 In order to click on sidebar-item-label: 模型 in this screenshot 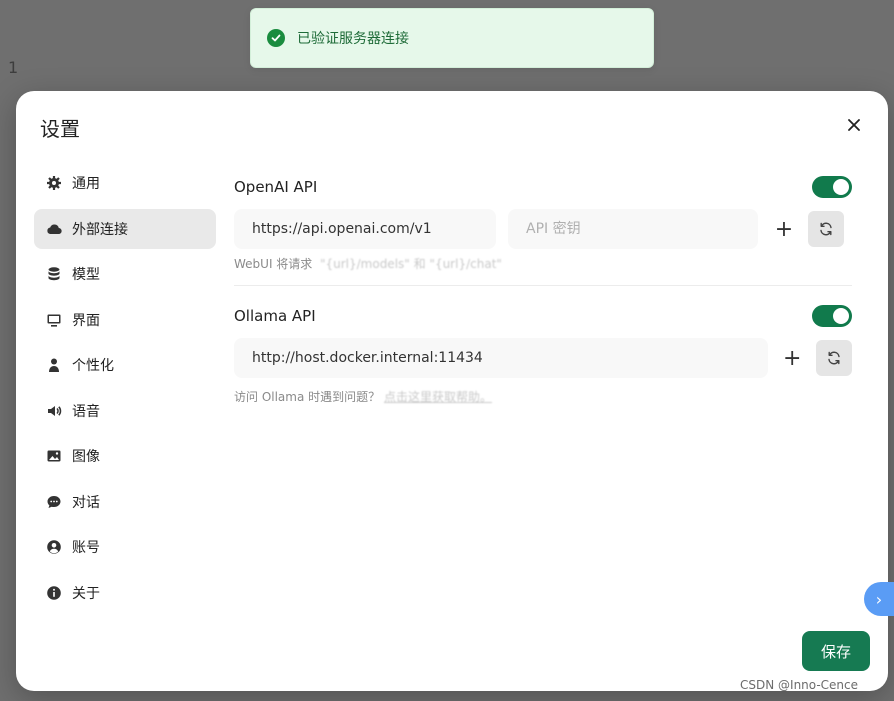, I will do `click(86, 275)`.